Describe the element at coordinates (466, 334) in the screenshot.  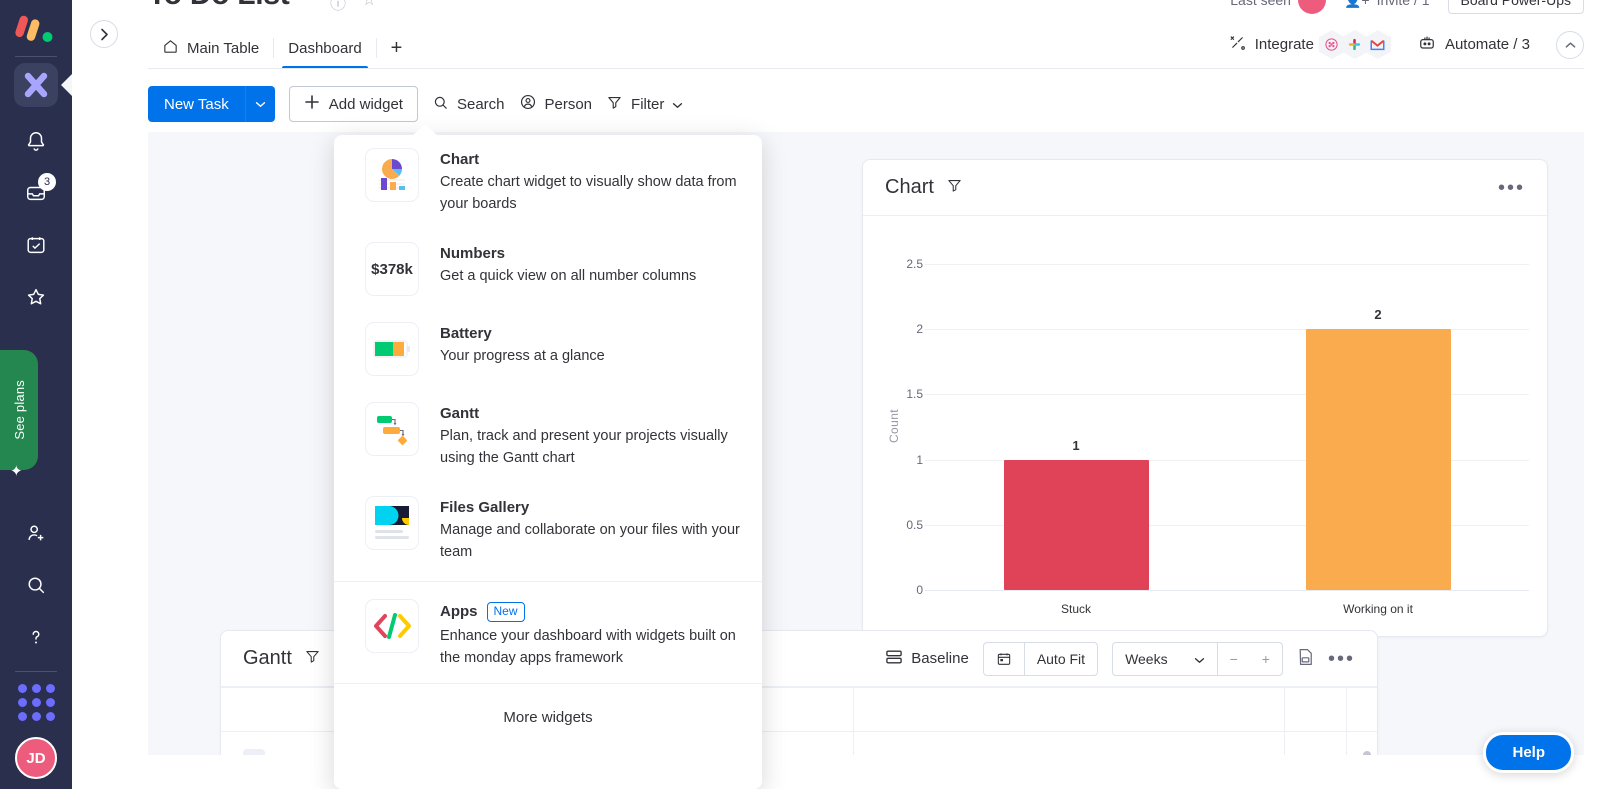
I see `menu-item-title: Battery` at that location.